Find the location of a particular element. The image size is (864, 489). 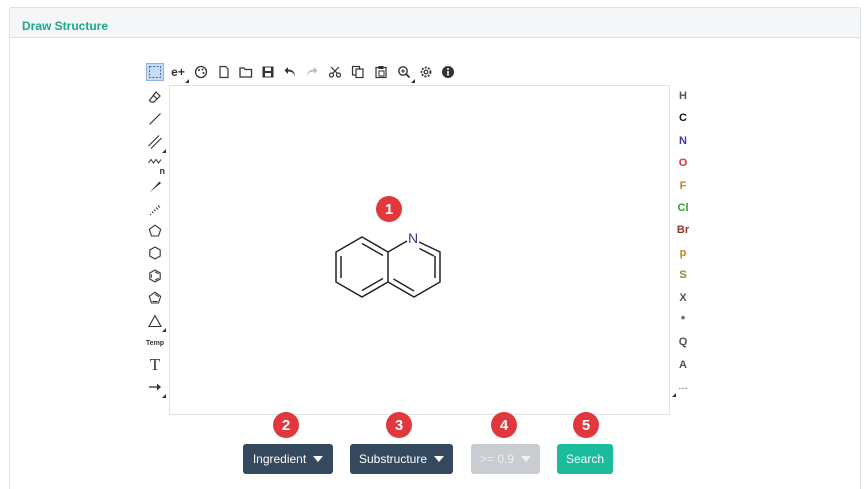

atom-f: F is located at coordinates (683, 186).